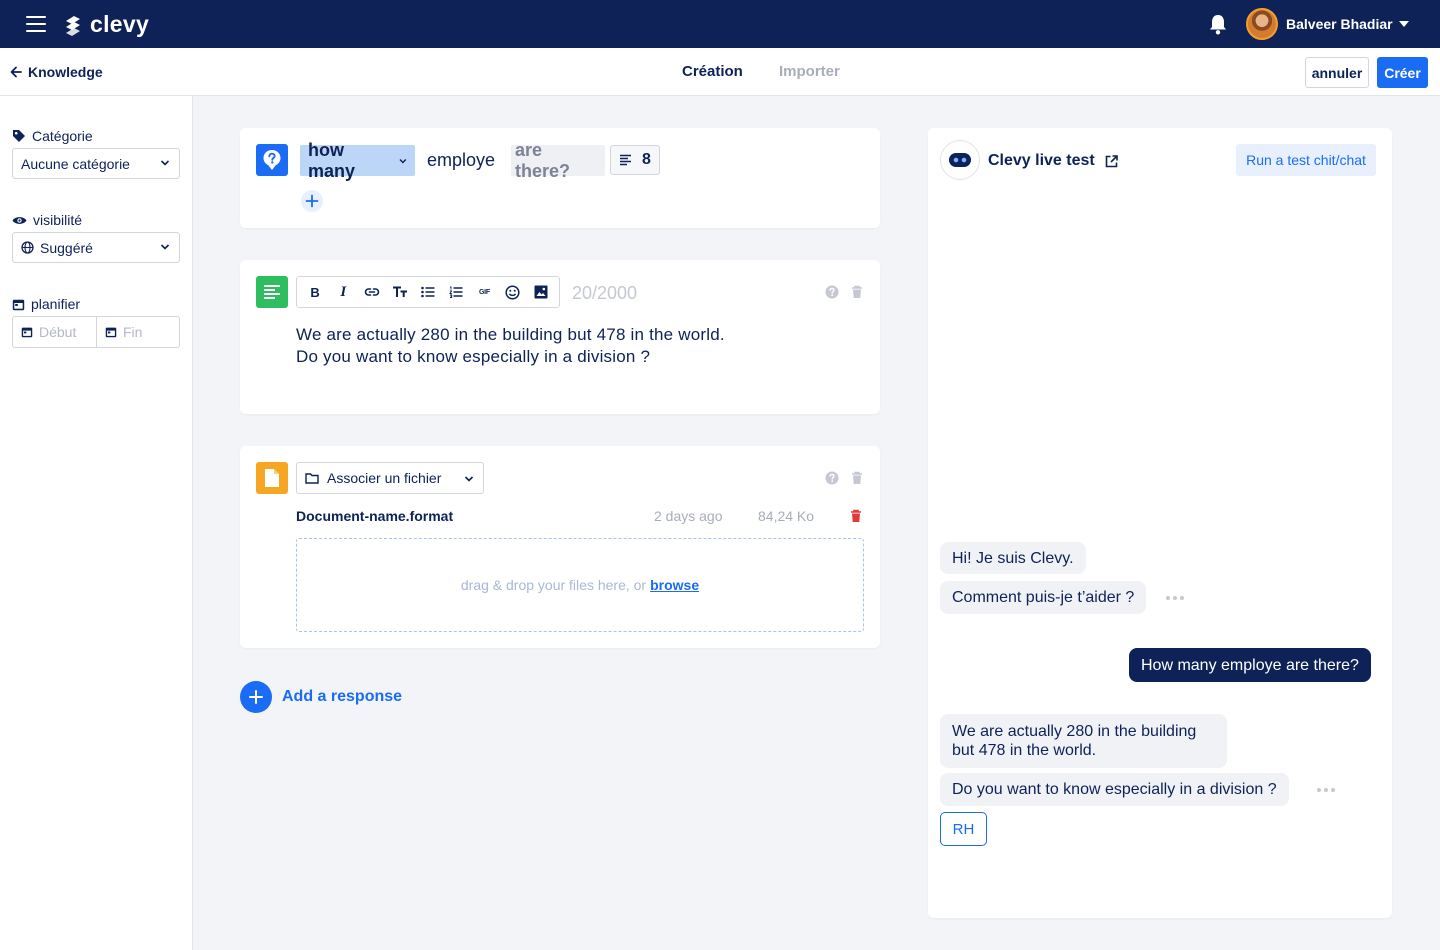 The width and height of the screenshot is (1440, 950). Describe the element at coordinates (342, 696) in the screenshot. I see `add-response-label: Add a response` at that location.